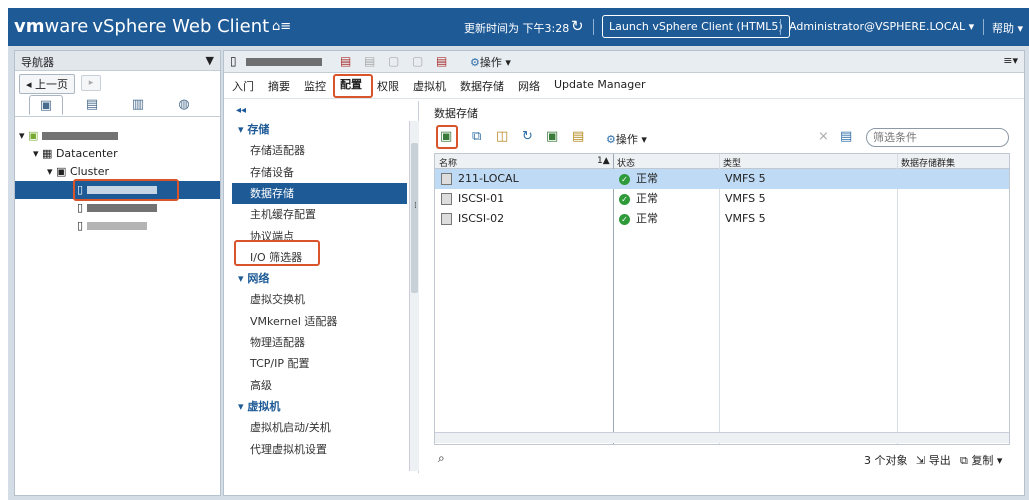  What do you see at coordinates (414, 296) in the screenshot?
I see `menu-scrollbar` at bounding box center [414, 296].